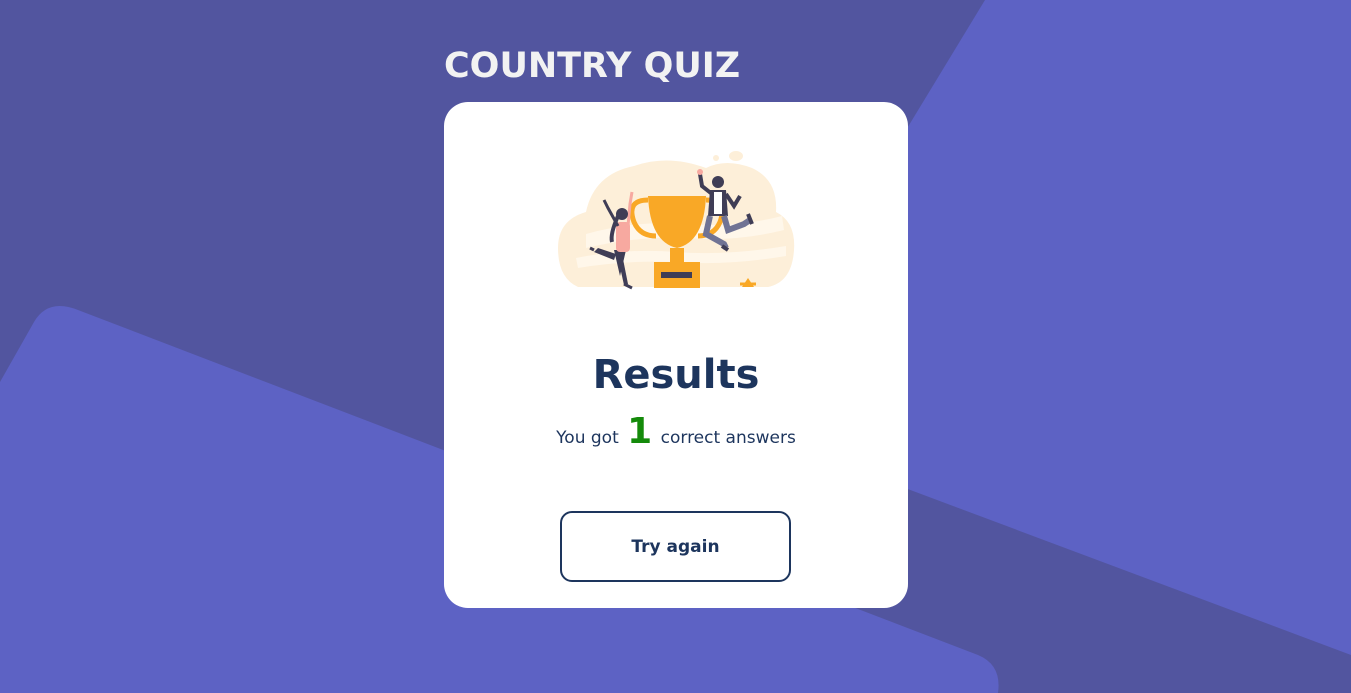 The height and width of the screenshot is (693, 1351). Describe the element at coordinates (640, 431) in the screenshot. I see `correct-answer-count: 1` at that location.